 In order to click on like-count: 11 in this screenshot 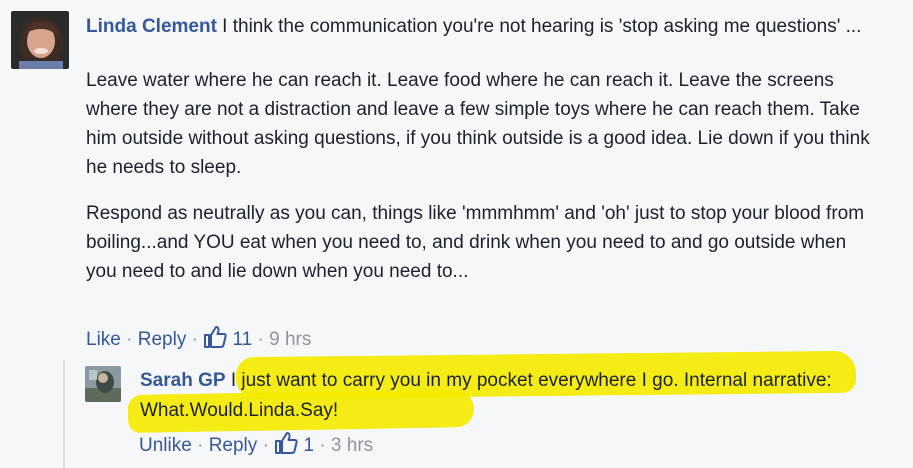, I will do `click(243, 339)`.